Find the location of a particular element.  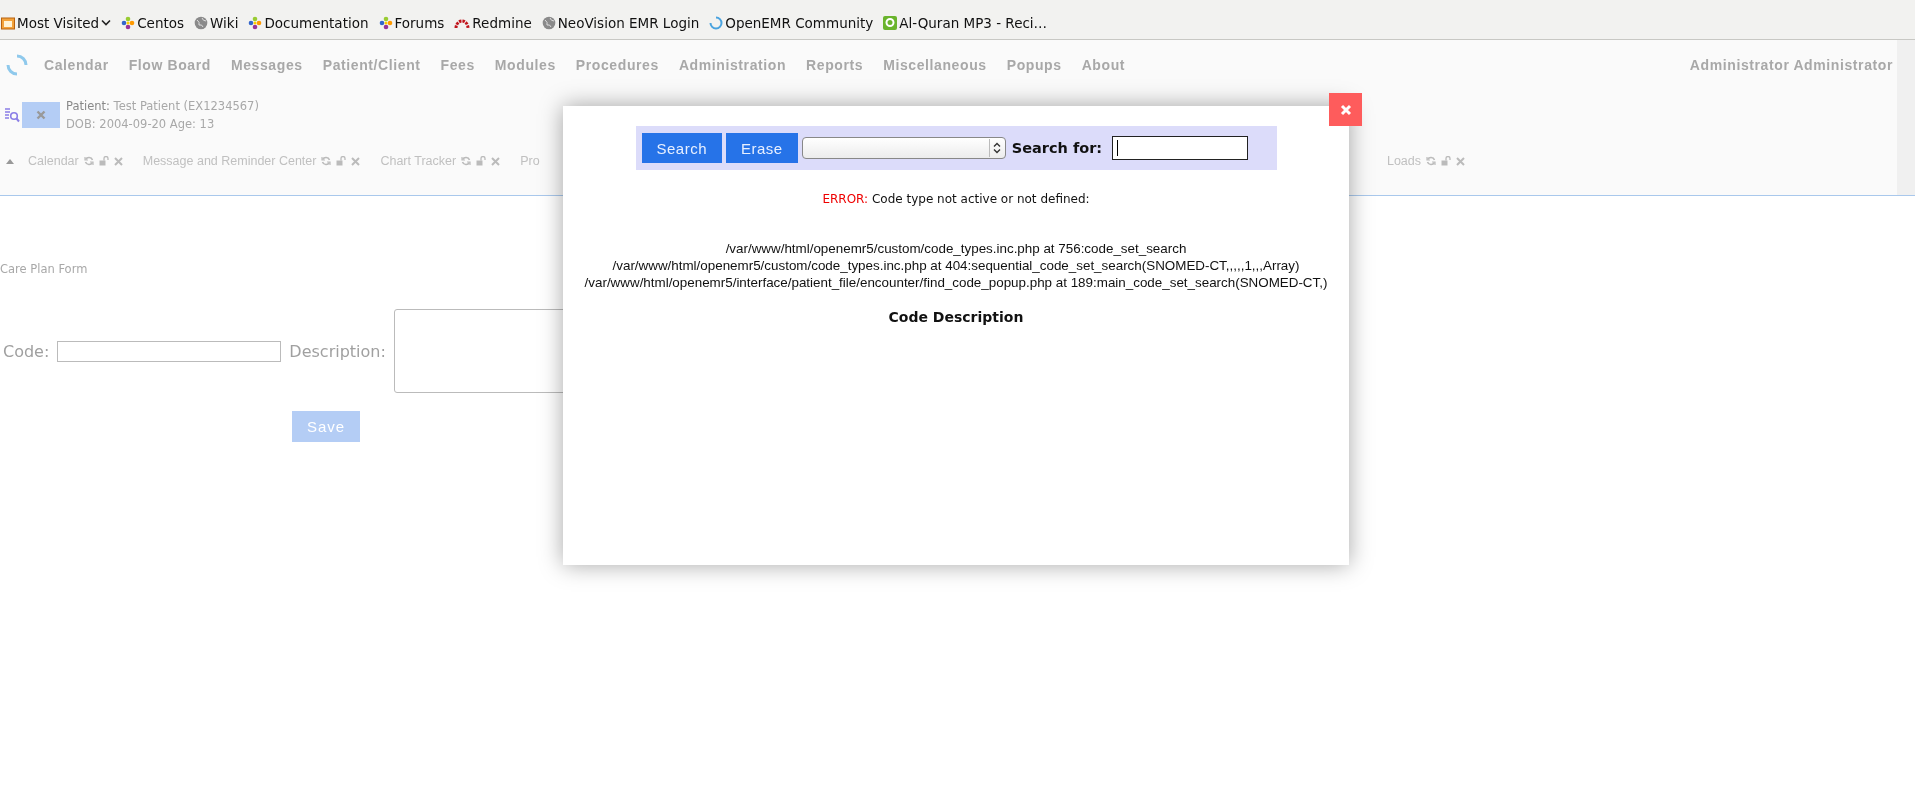

menu-item: Flow Board is located at coordinates (169, 65).